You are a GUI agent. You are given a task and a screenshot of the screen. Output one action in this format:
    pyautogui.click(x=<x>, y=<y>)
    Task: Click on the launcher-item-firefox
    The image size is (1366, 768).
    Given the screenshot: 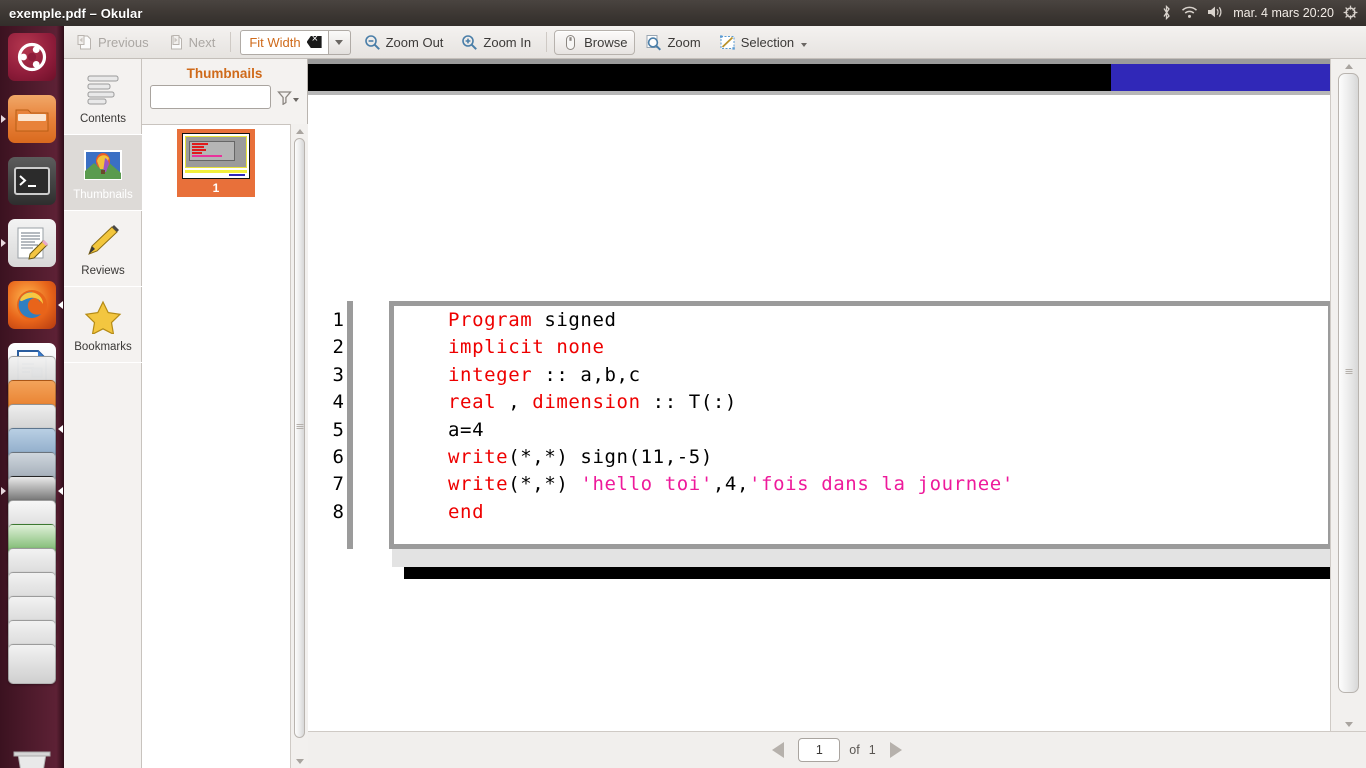 What is the action you would take?
    pyautogui.click(x=32, y=305)
    